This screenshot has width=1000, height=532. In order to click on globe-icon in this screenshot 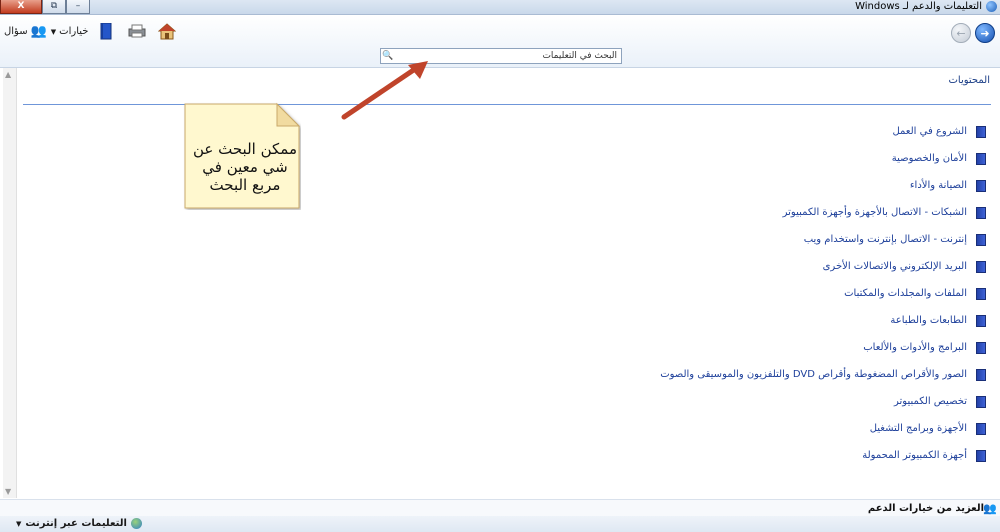, I will do `click(136, 523)`.